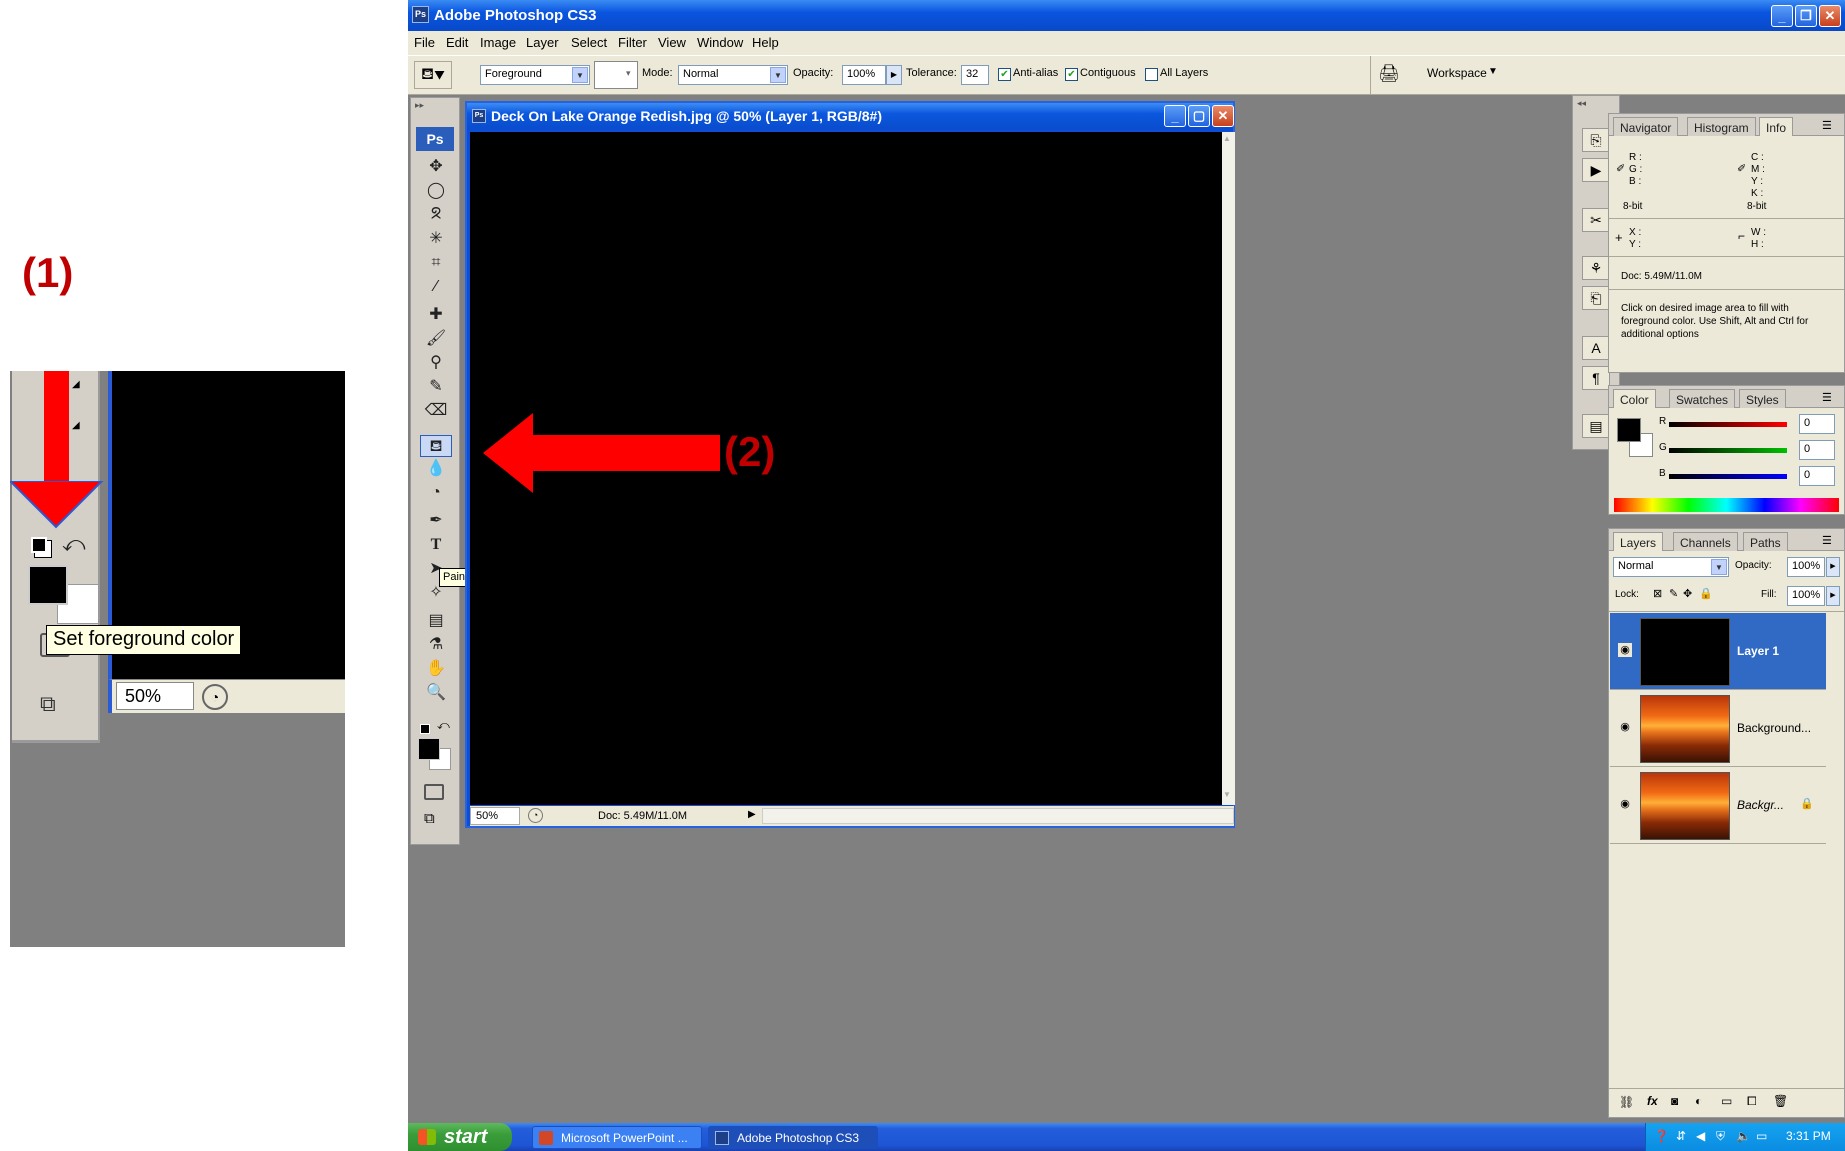 The image size is (1845, 1151). What do you see at coordinates (1681, 1136) in the screenshot?
I see `network-icon: ⇵` at bounding box center [1681, 1136].